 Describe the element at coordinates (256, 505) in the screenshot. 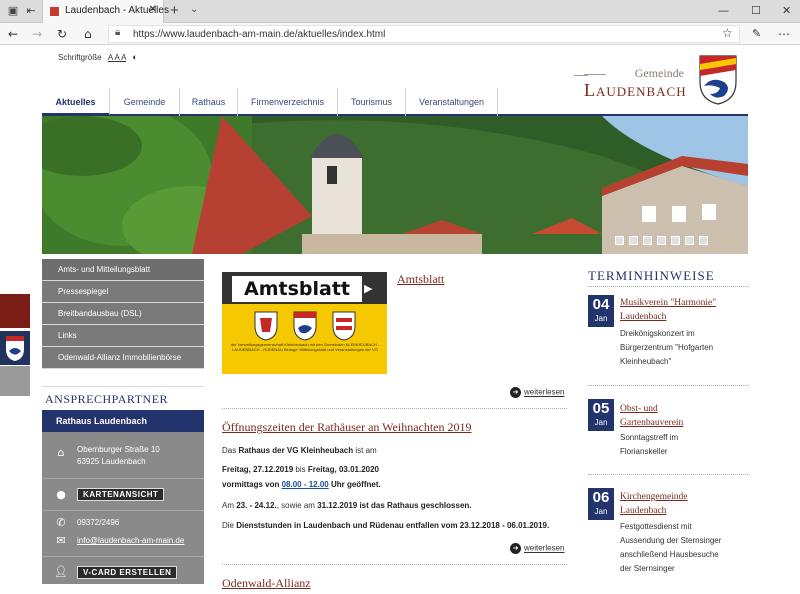

I see `text: 23. - 24.12.` at that location.